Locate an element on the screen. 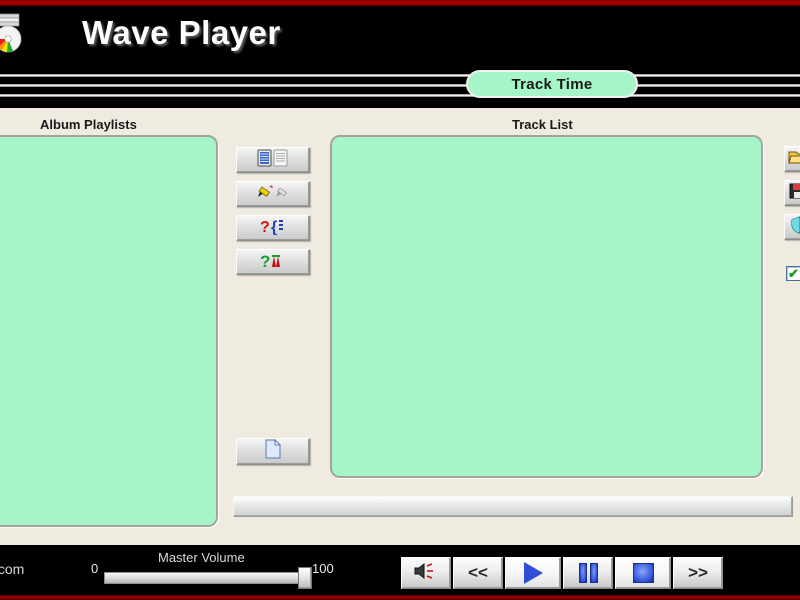  speaker-mute-icon is located at coordinates (426, 573).